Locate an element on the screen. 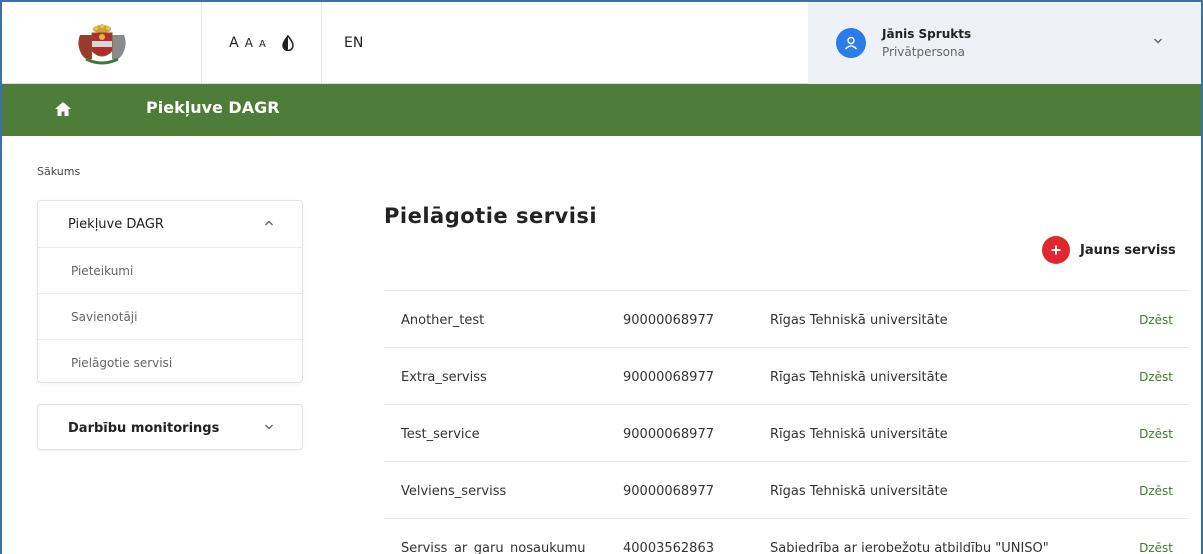 The height and width of the screenshot is (554, 1203). plus-icon is located at coordinates (1056, 250).